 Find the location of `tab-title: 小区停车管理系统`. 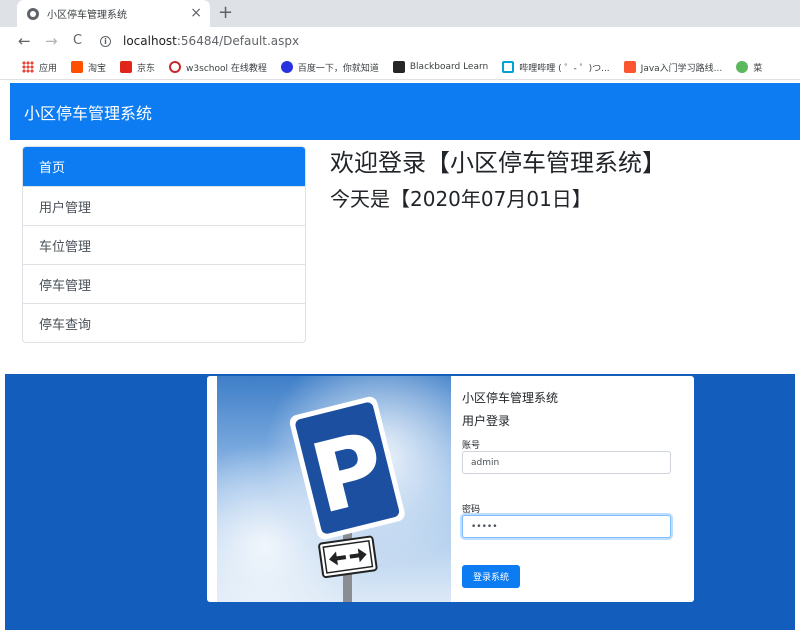

tab-title: 小区停车管理系统 is located at coordinates (87, 15).